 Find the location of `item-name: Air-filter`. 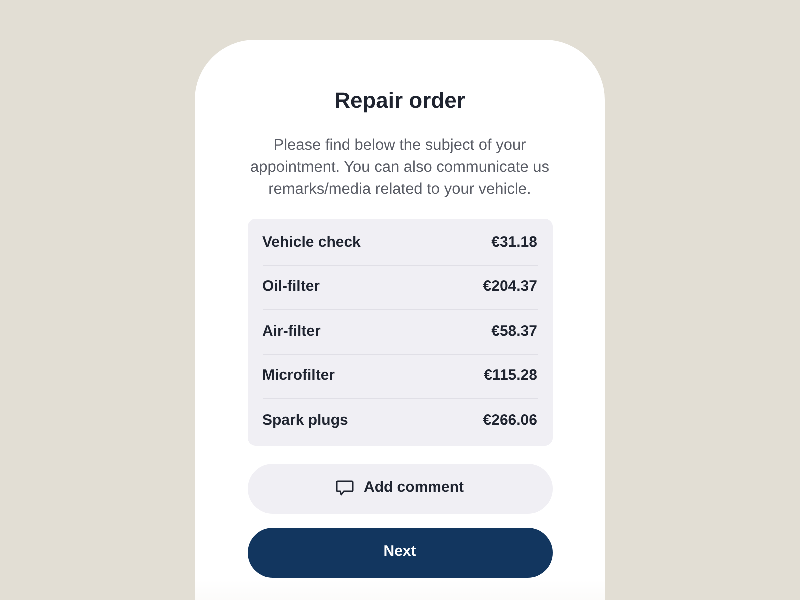

item-name: Air-filter is located at coordinates (291, 332).